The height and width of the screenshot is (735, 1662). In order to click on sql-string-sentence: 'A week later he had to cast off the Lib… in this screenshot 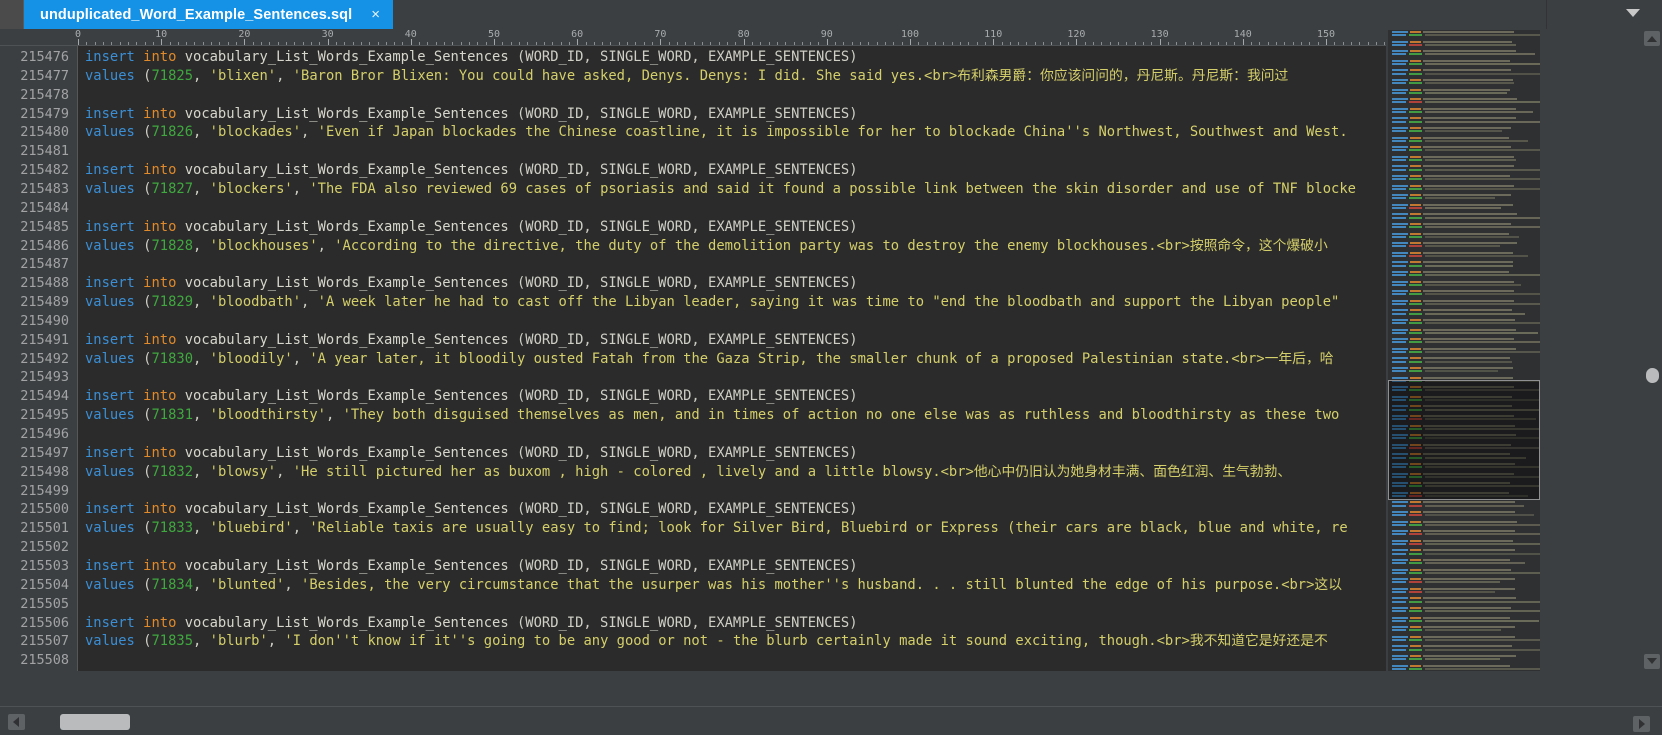, I will do `click(828, 302)`.